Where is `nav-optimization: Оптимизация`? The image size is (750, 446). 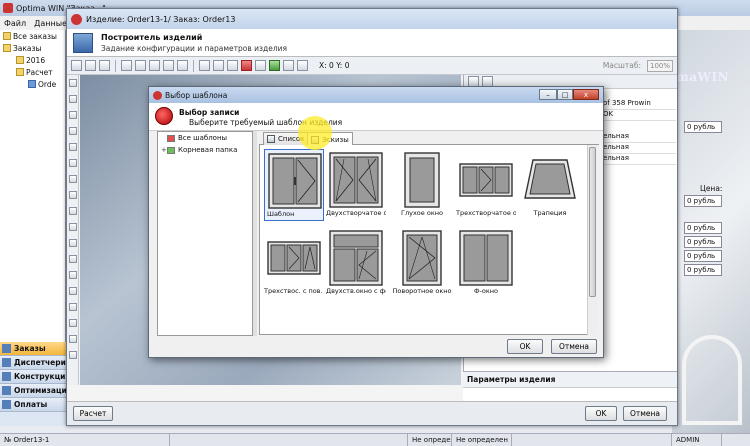
nav-optimization: Оптимизация is located at coordinates (33, 391).